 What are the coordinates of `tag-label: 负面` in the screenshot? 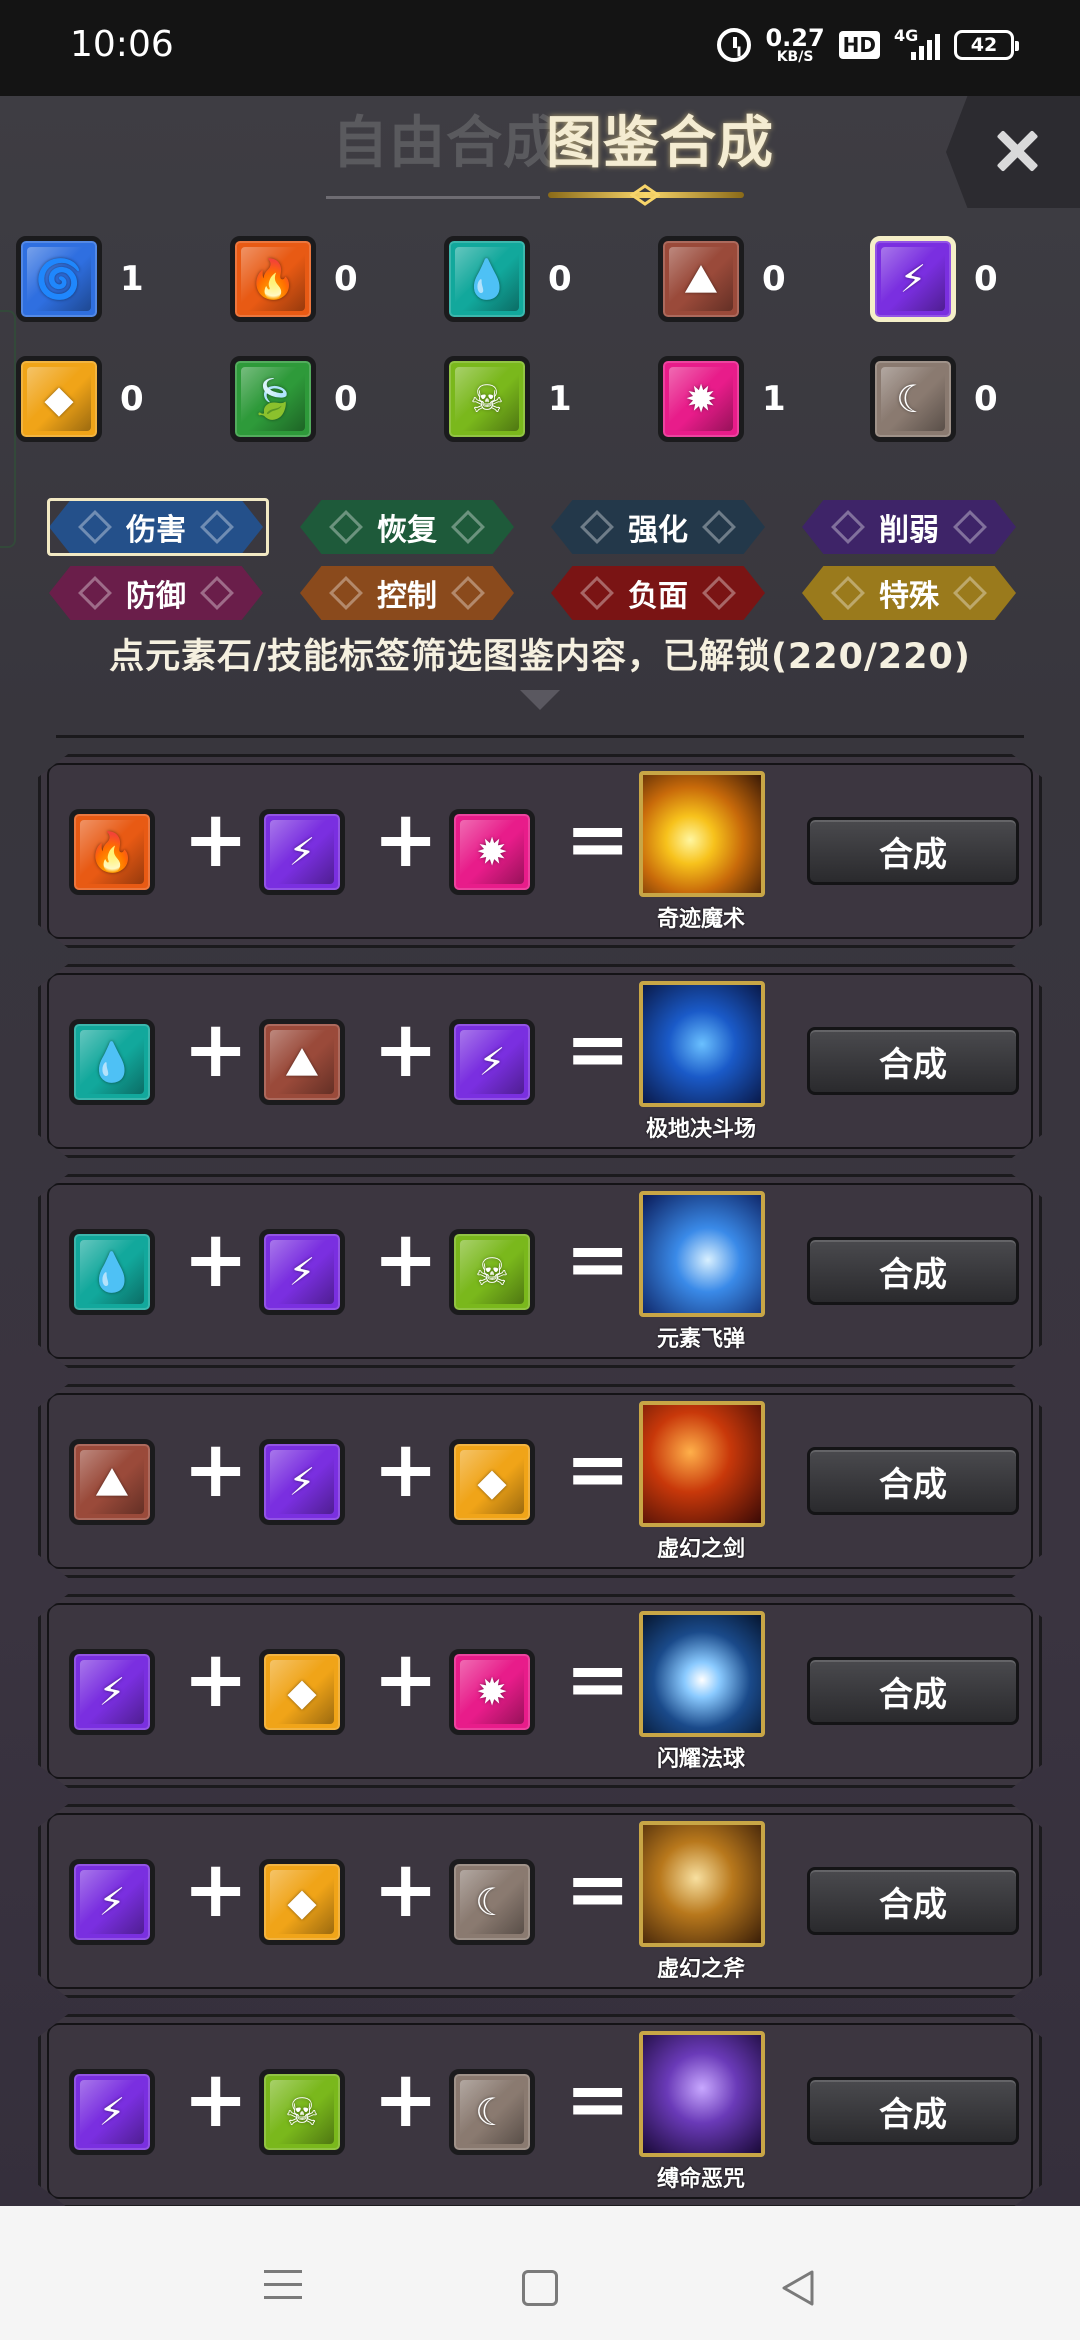 It's located at (658, 596).